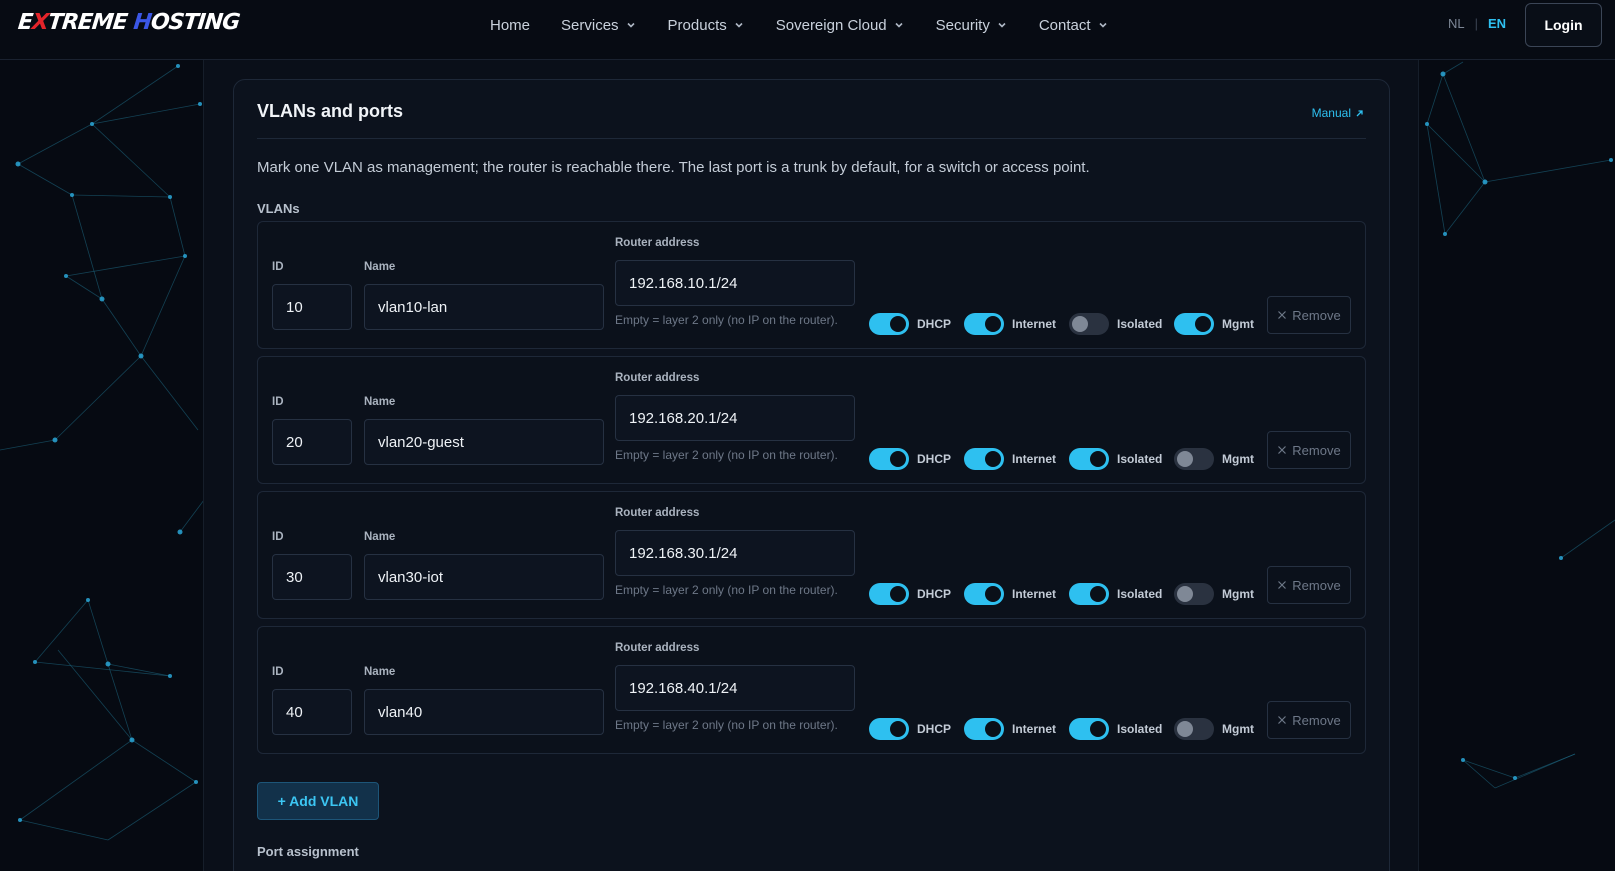  What do you see at coordinates (312, 577) in the screenshot?
I see `vlan-id-input: 30` at bounding box center [312, 577].